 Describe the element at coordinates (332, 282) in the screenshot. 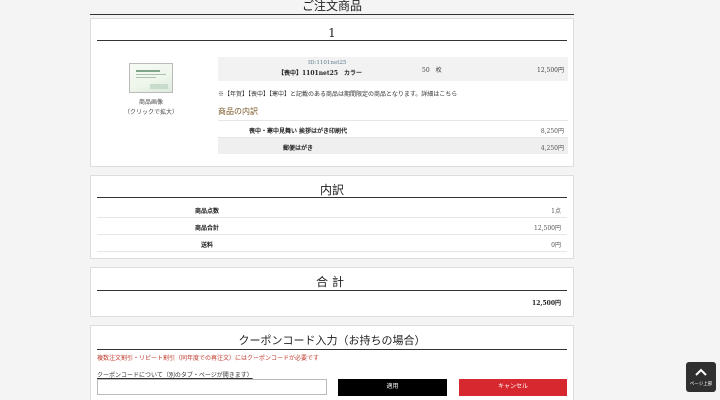

I see `total-heading: 合計` at that location.